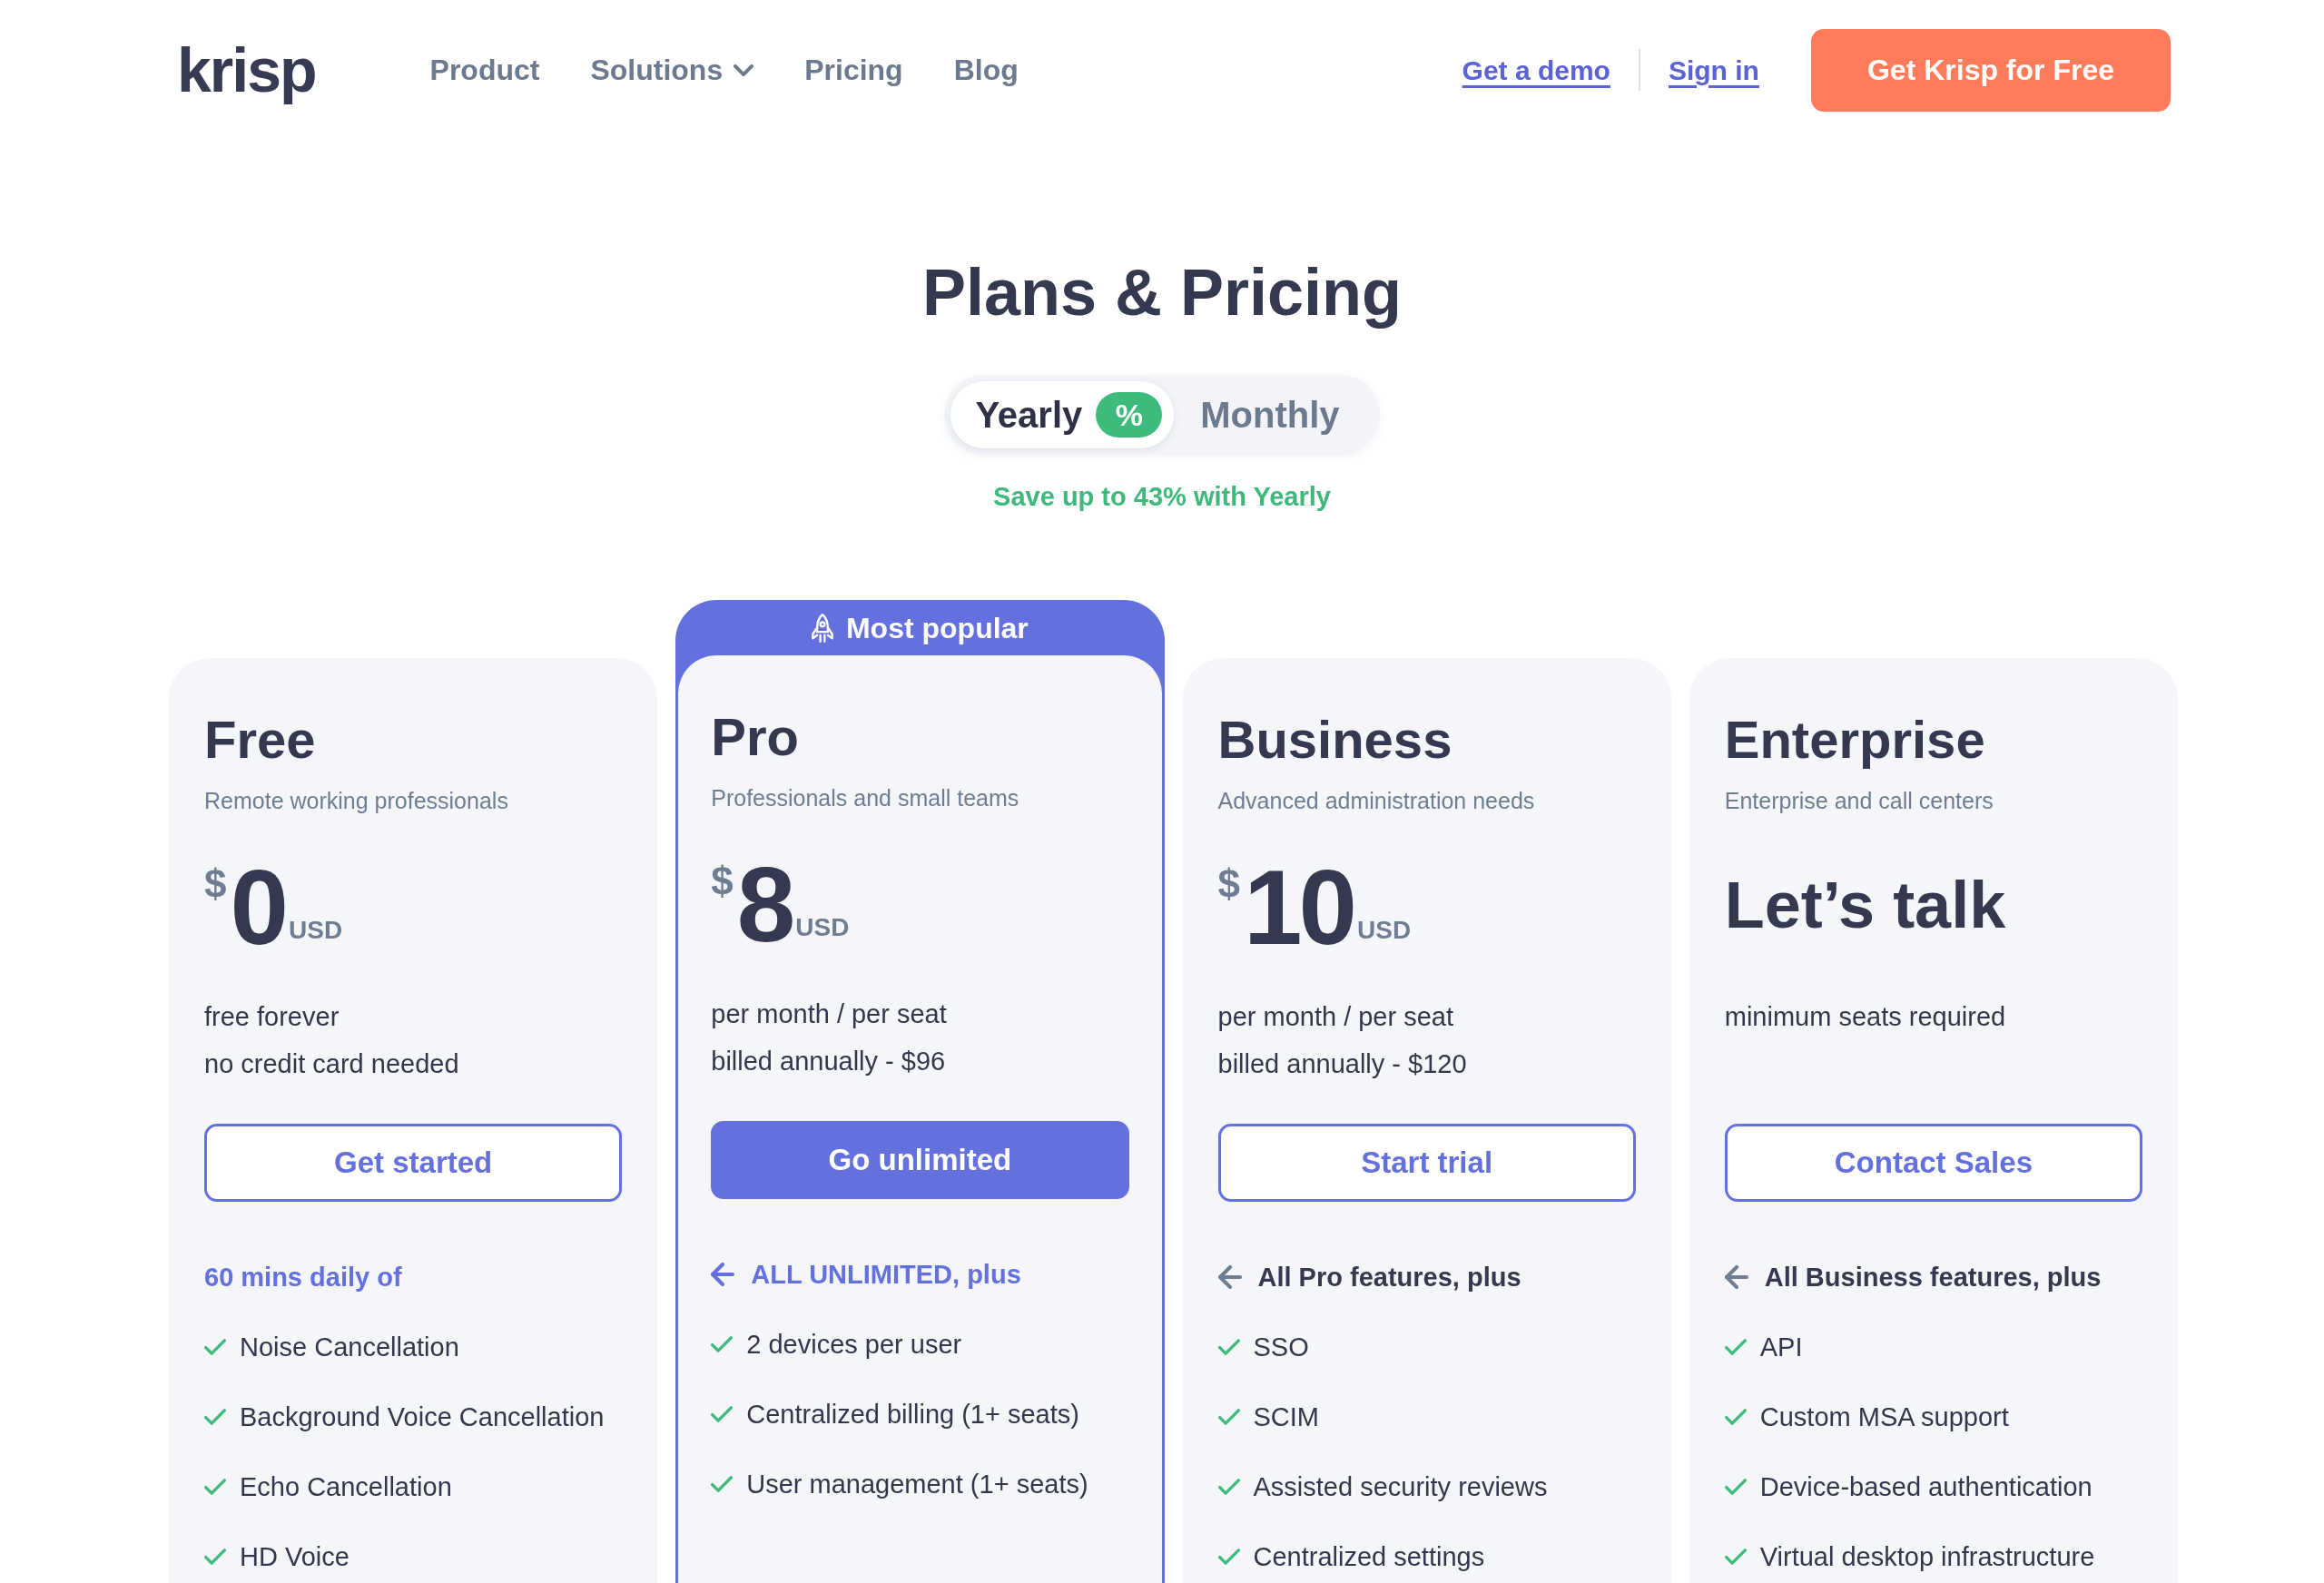  Describe the element at coordinates (356, 801) in the screenshot. I see `plan-subtitle: Remote working professionals` at that location.